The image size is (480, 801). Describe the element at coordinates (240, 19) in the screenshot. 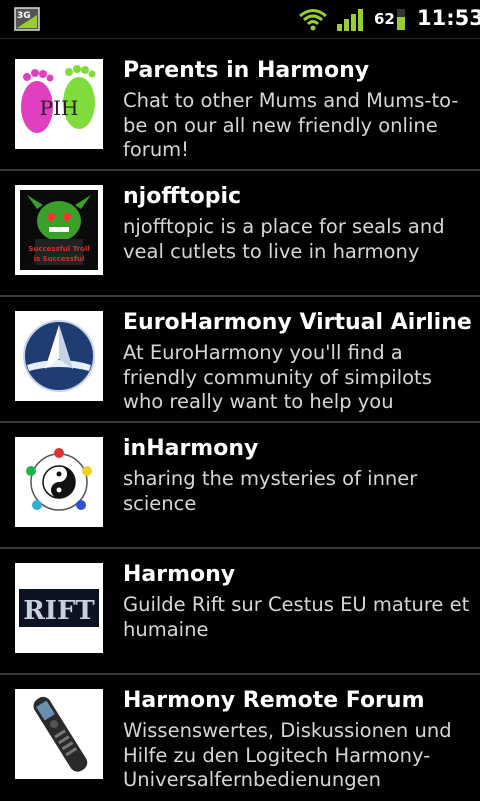

I see `status-bar: 3G 62 11:53` at that location.